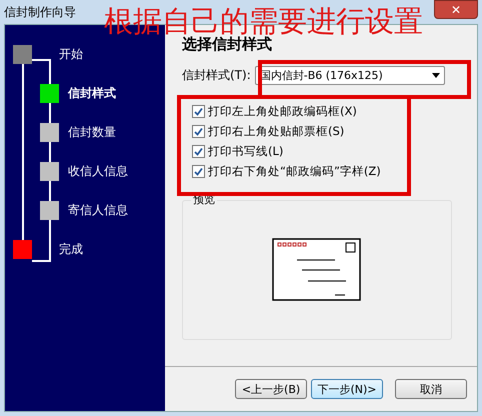  I want to click on checkbox-label: 打印左上角处邮政编码框(X), so click(282, 111).